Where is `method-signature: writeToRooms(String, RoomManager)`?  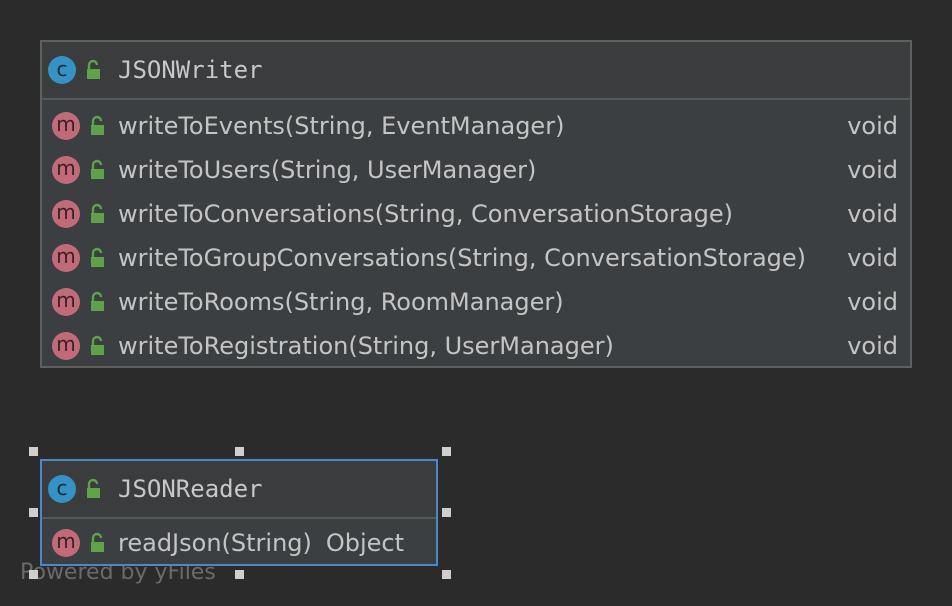 method-signature: writeToRooms(String, RoomManager) is located at coordinates (341, 302).